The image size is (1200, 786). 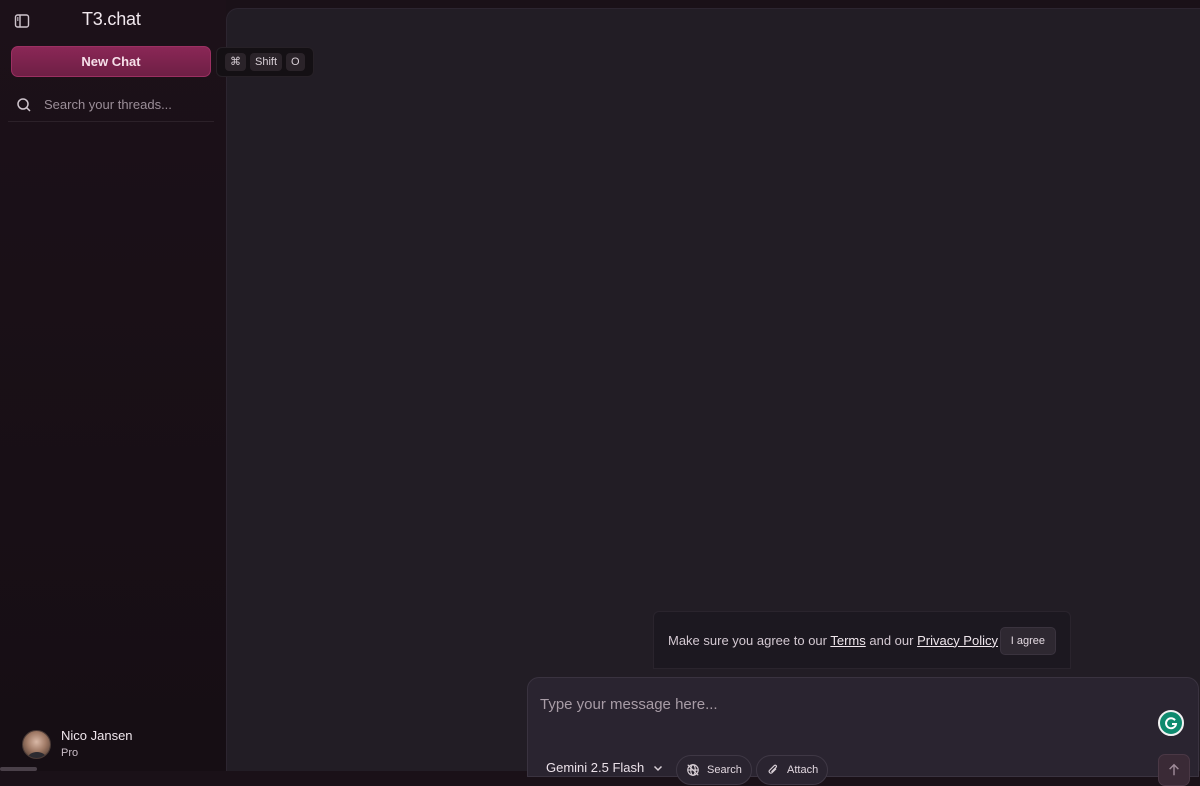 What do you see at coordinates (749, 640) in the screenshot?
I see `terms-prefix: Make sure you agree to our` at bounding box center [749, 640].